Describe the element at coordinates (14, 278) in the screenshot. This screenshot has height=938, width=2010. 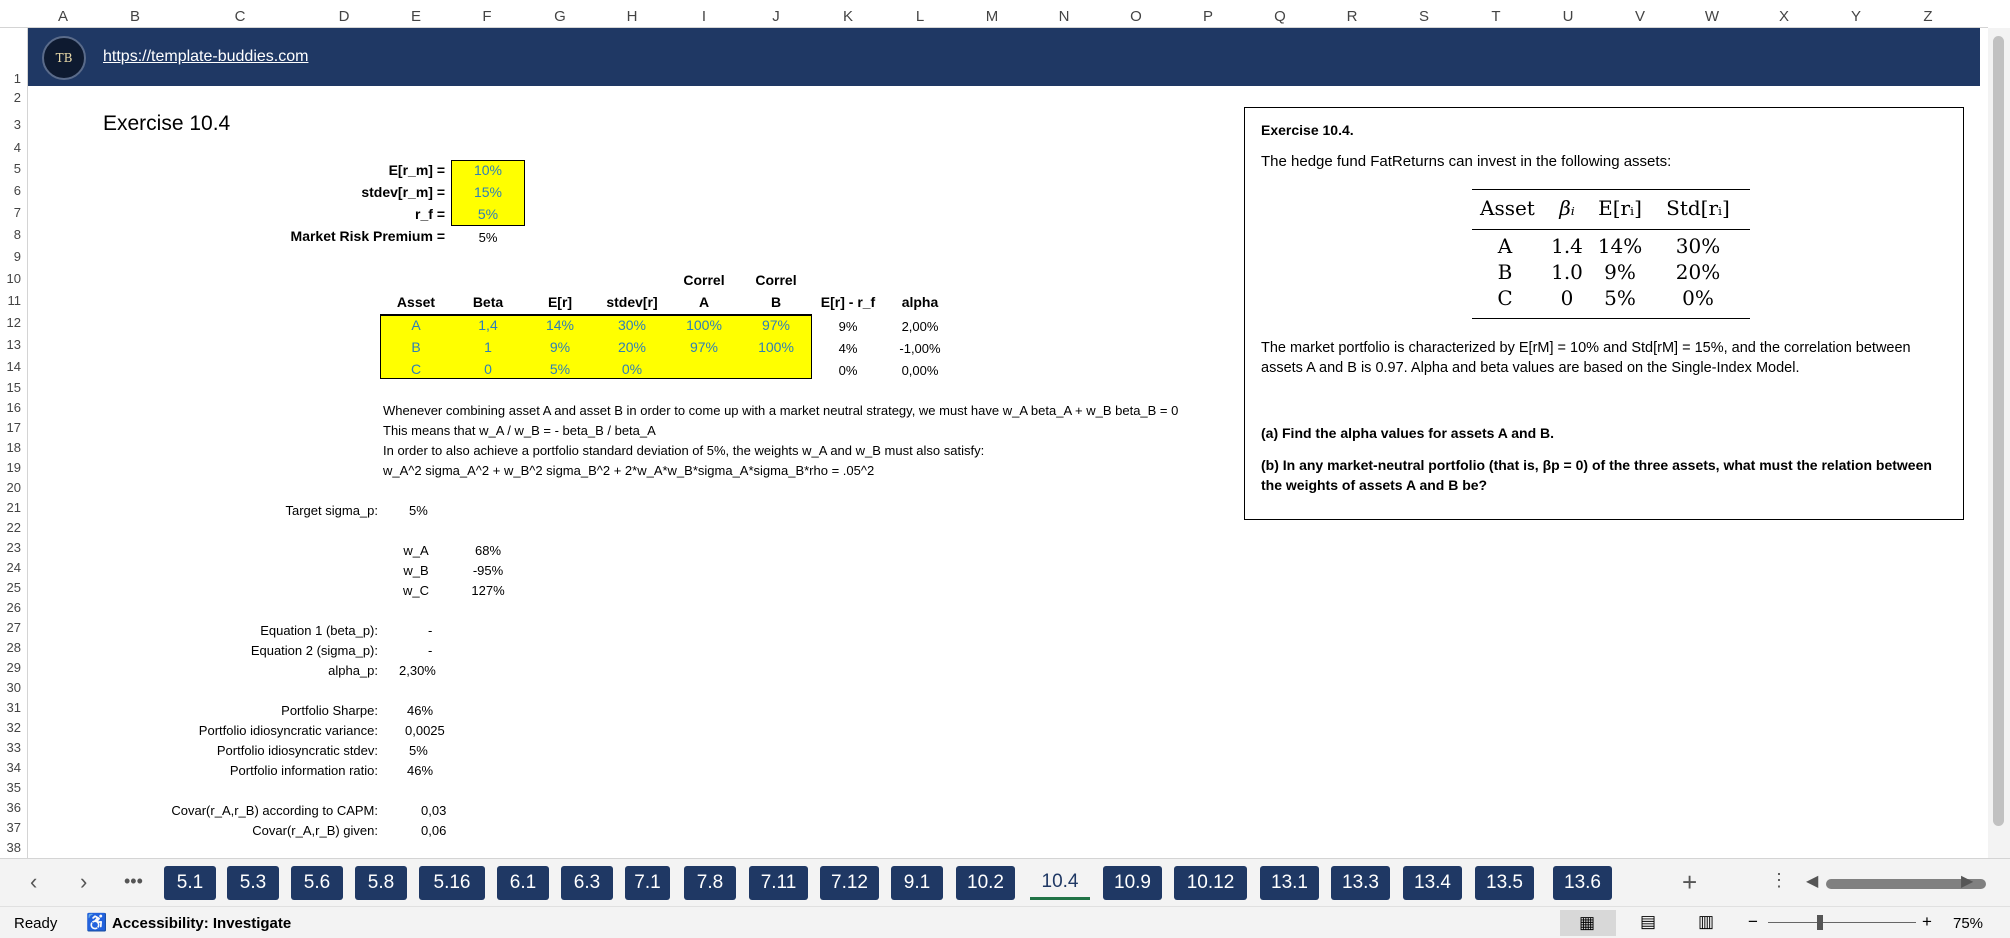
I see `row-header: 10` at that location.